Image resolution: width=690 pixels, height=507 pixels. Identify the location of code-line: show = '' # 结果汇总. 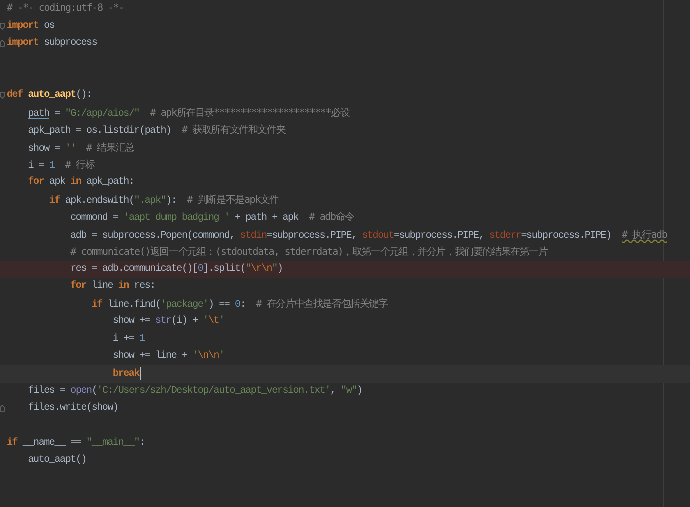
(81, 148).